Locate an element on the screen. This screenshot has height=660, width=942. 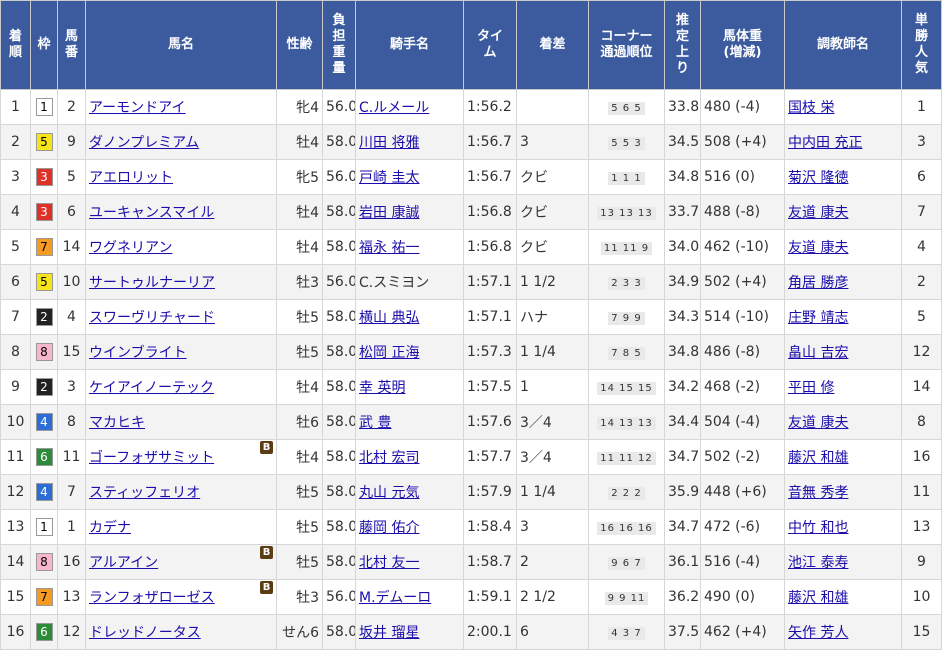
trainer-link: 池江 泰寿 is located at coordinates (818, 563).